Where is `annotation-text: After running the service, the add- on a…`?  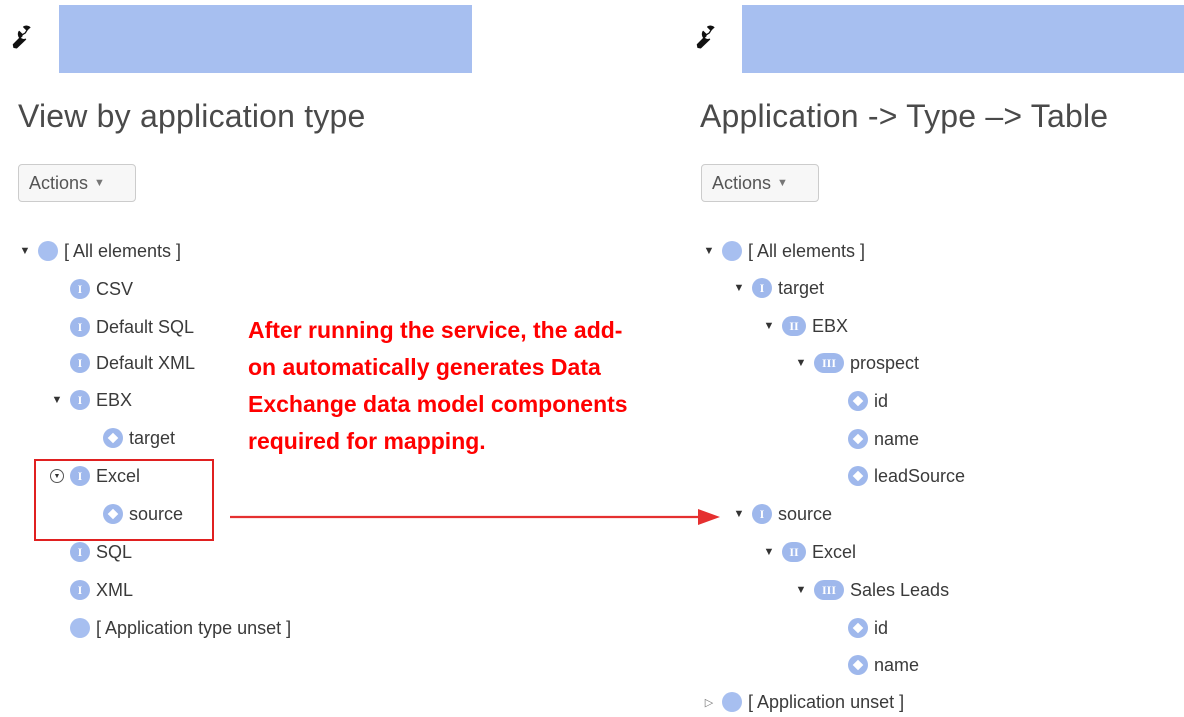 annotation-text: After running the service, the add- on a… is located at coordinates (438, 385).